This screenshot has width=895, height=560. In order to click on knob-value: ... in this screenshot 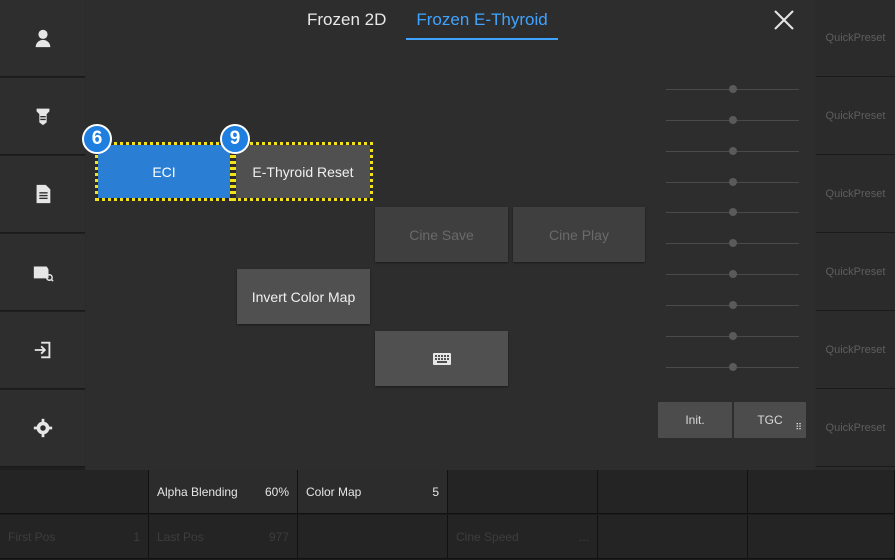, I will do `click(583, 536)`.